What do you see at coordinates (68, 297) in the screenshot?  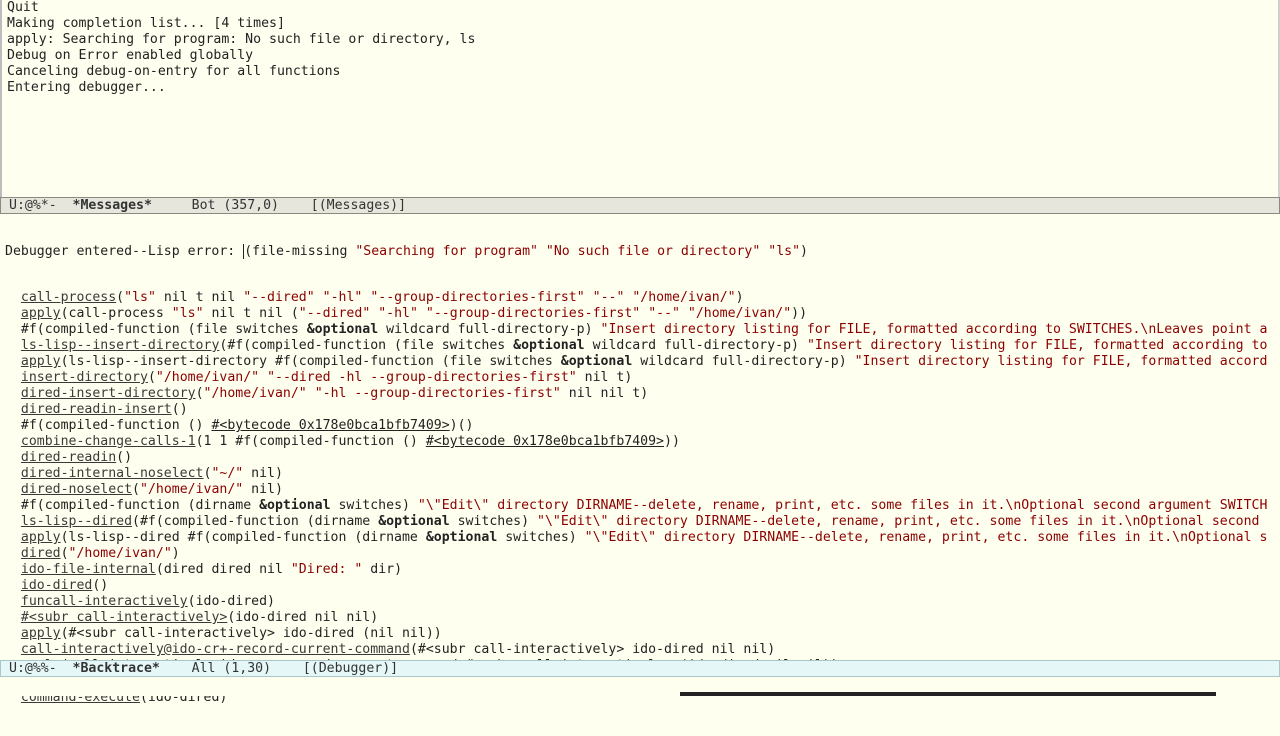 I see `frame-function-link: call-process` at bounding box center [68, 297].